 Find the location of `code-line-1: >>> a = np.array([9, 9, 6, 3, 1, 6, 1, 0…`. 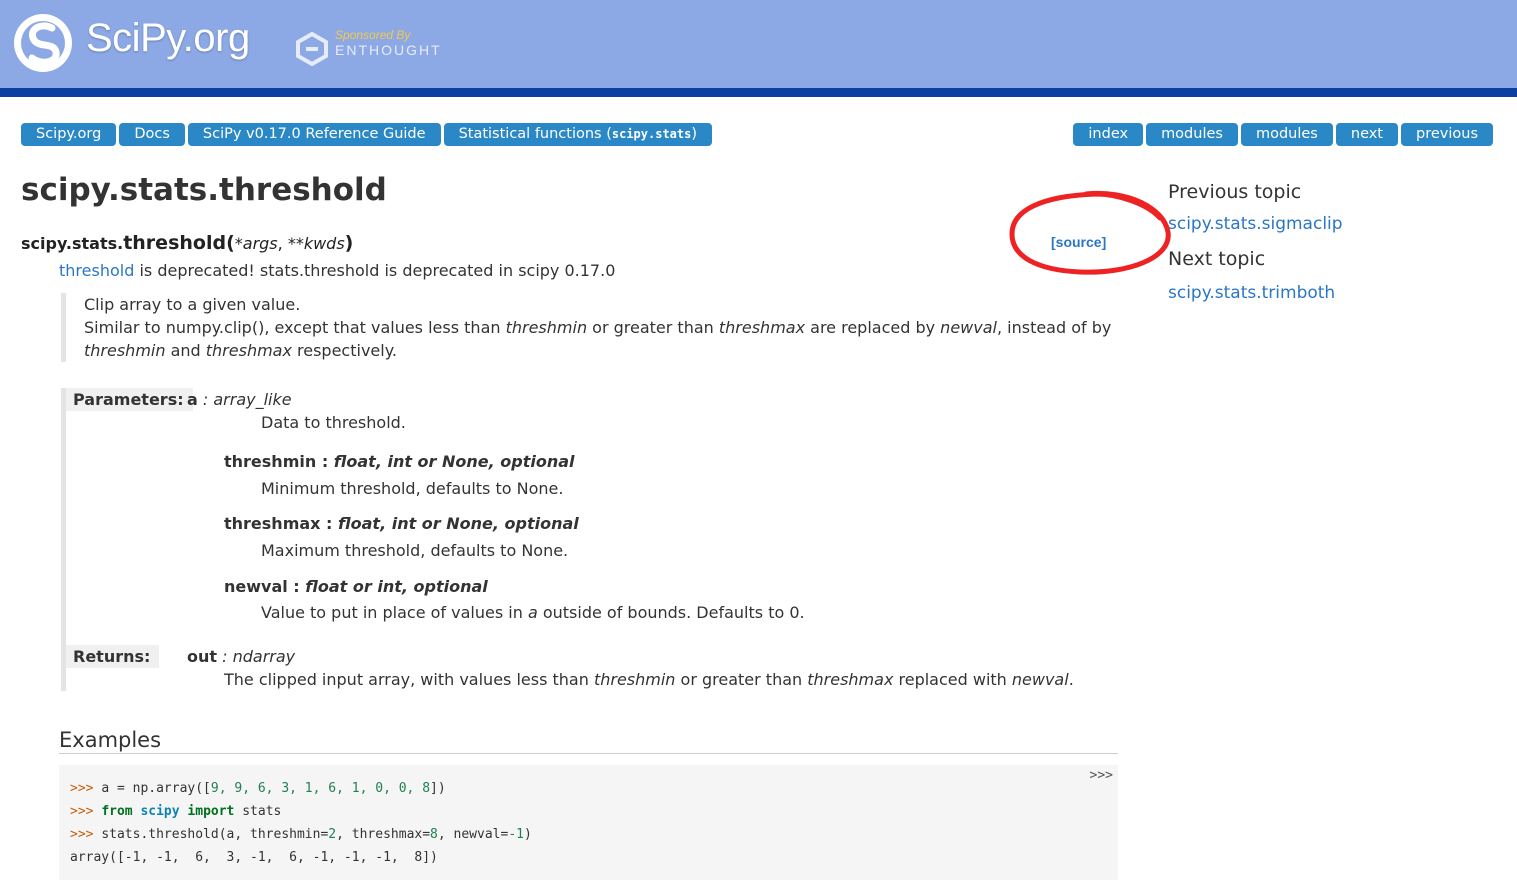

code-line-1: >>> a = np.array([9, 9, 6, 3, 1, 6, 1, 0… is located at coordinates (258, 788).